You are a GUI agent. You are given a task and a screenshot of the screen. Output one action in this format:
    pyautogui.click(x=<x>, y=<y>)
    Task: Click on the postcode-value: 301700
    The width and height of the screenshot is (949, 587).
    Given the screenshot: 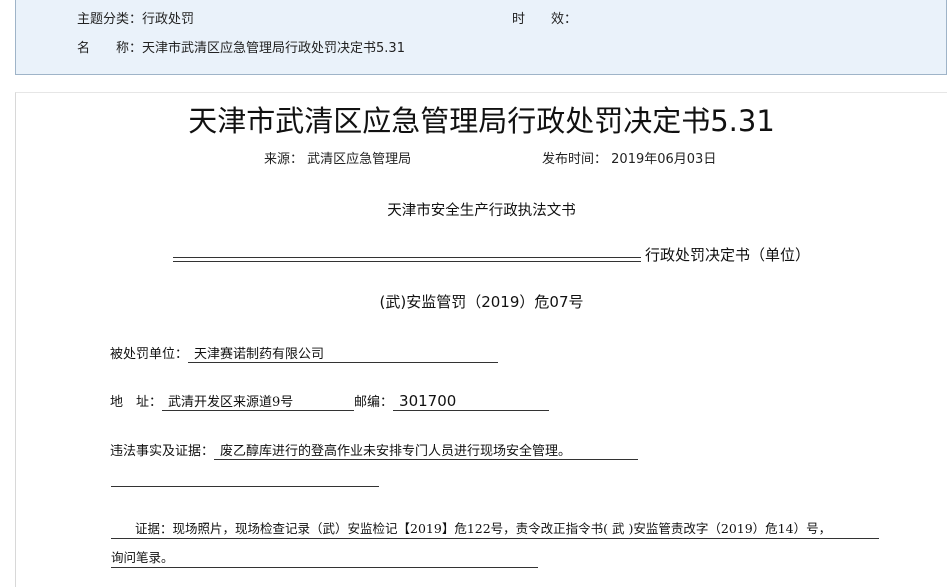 What is the action you would take?
    pyautogui.click(x=471, y=401)
    